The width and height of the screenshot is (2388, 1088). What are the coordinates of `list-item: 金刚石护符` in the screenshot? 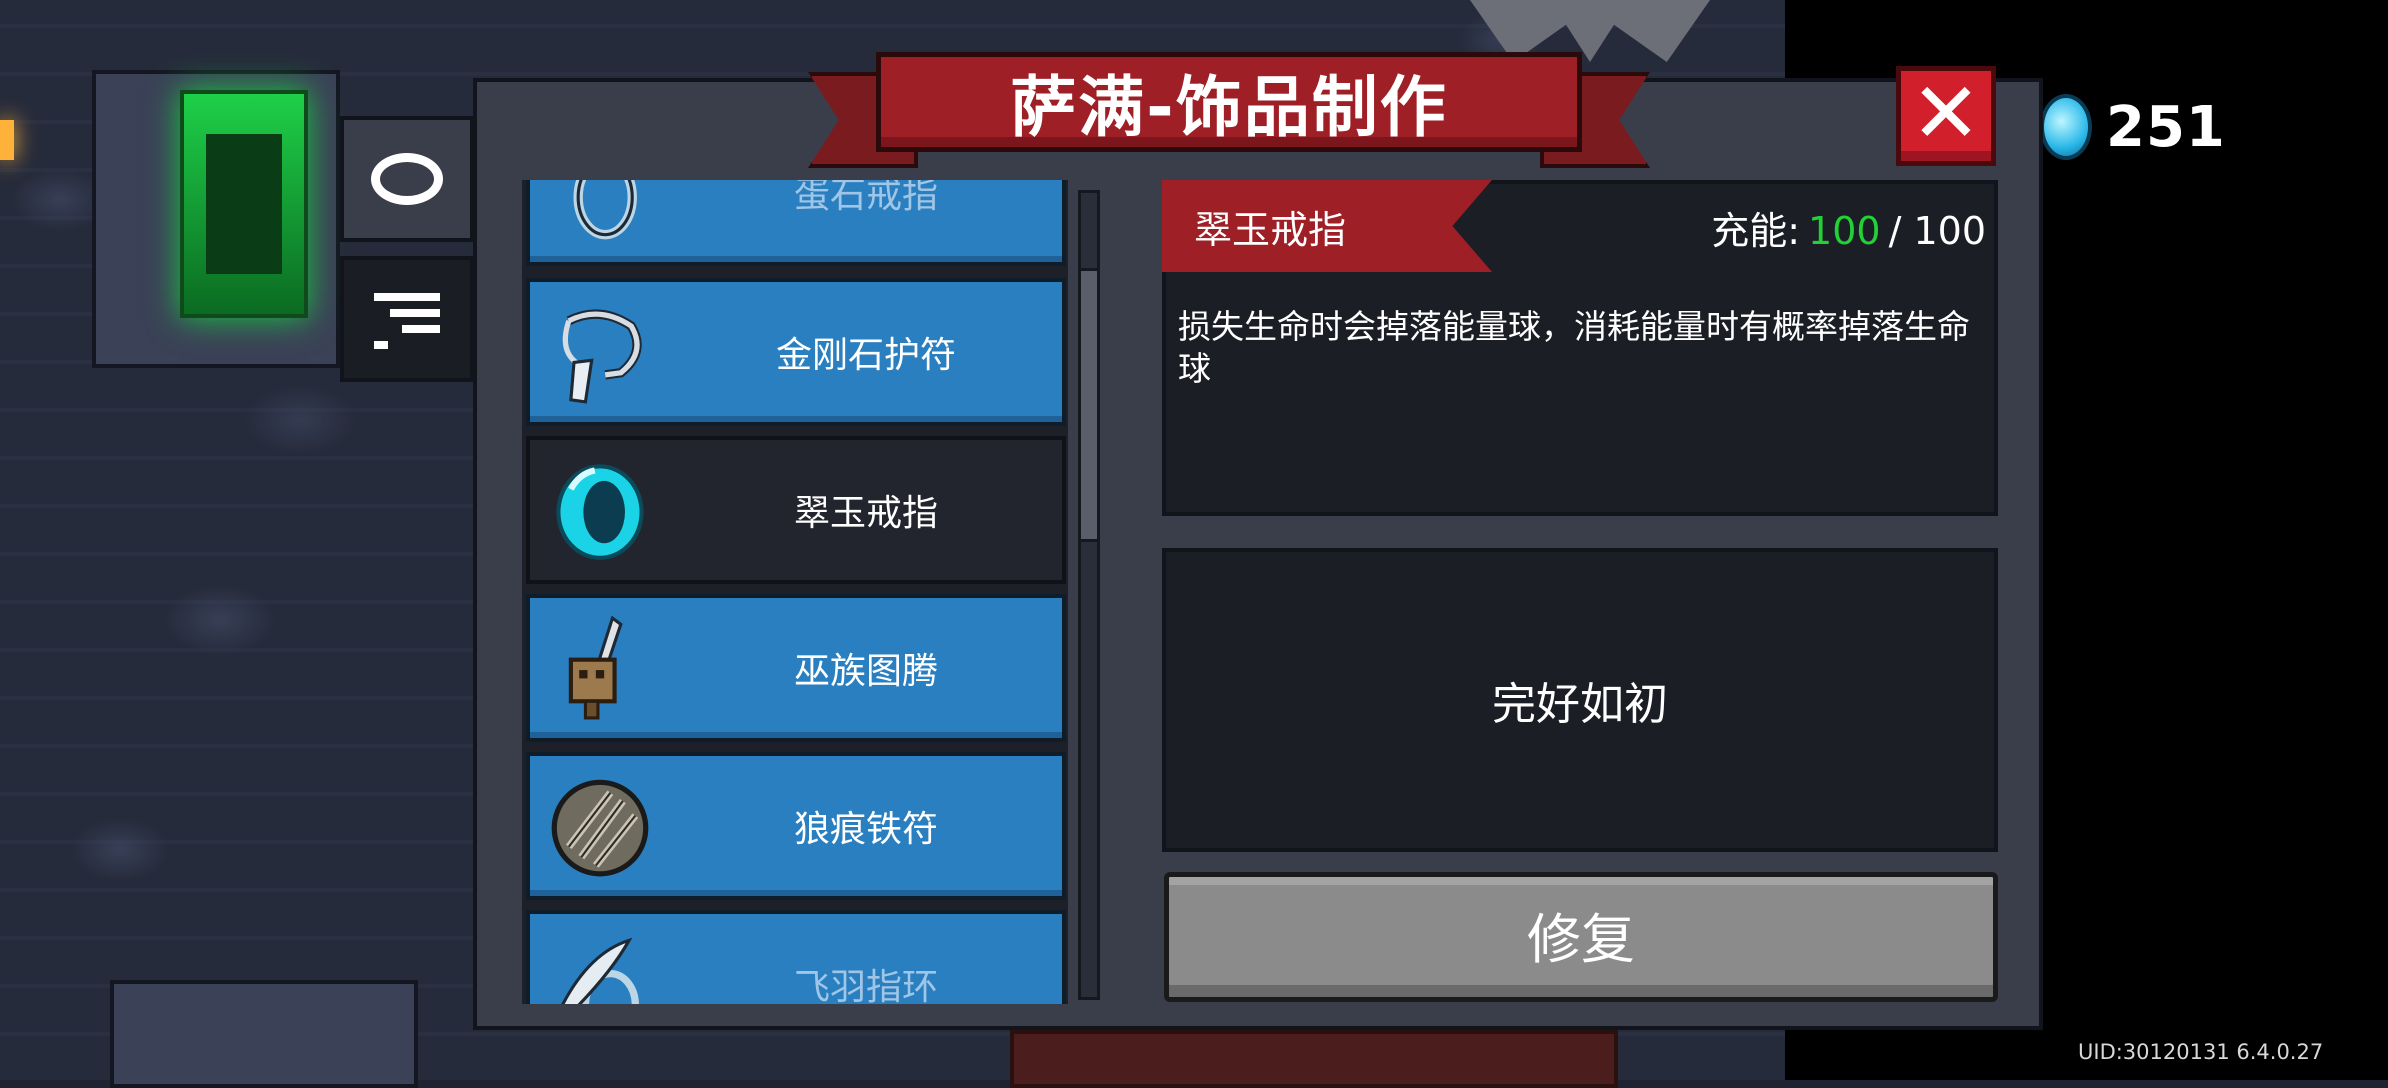 It's located at (796, 352).